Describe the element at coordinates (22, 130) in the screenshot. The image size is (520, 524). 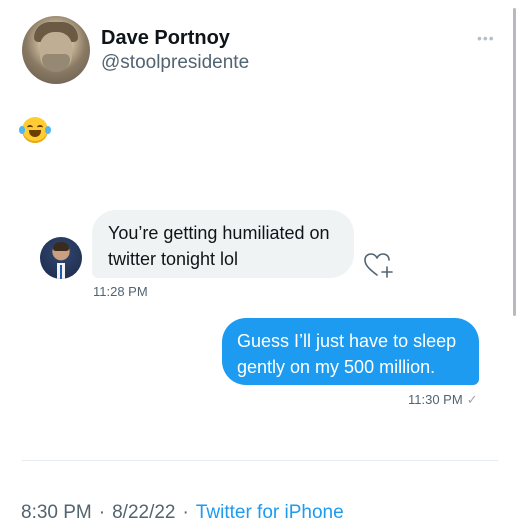
I see `emoji-tear-left` at that location.